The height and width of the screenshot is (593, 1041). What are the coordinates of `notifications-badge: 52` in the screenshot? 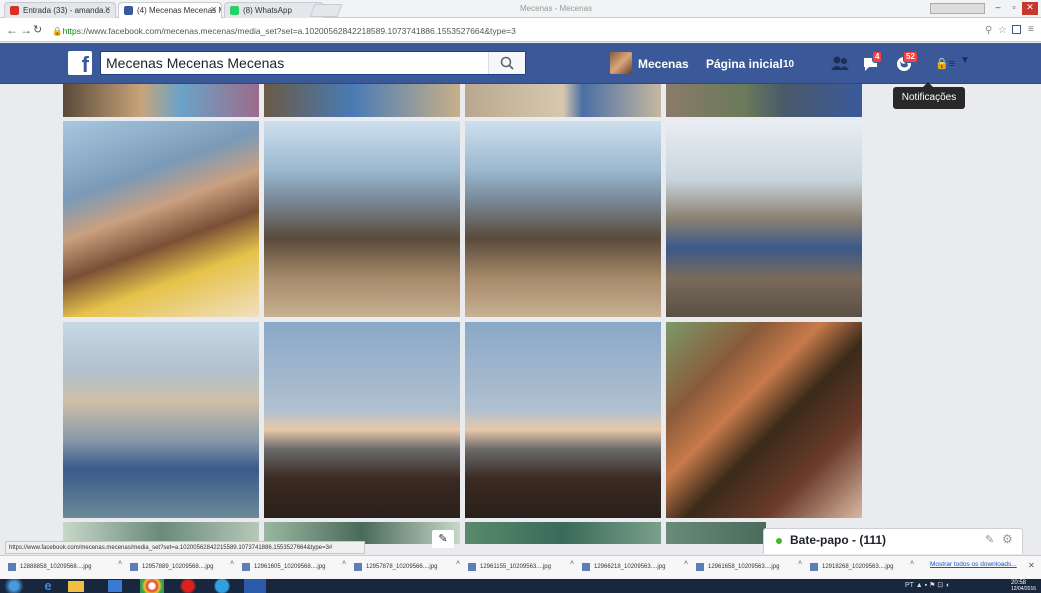 It's located at (910, 57).